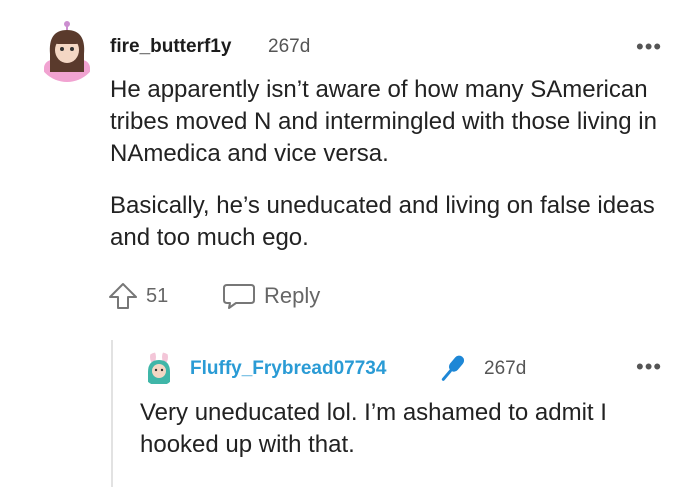 The image size is (700, 487). I want to click on speech-bubble-icon, so click(239, 296).